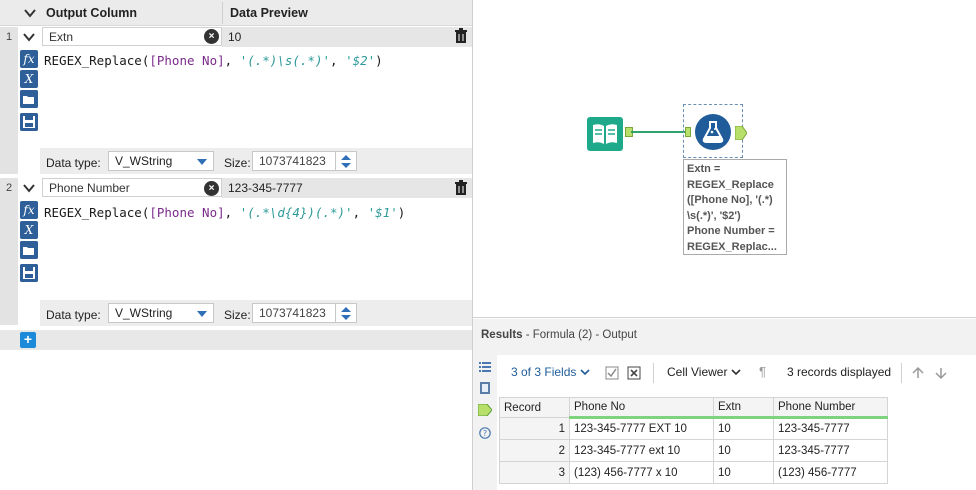 The width and height of the screenshot is (976, 490). Describe the element at coordinates (762, 371) in the screenshot. I see `pilcrow-icon: ¶` at that location.